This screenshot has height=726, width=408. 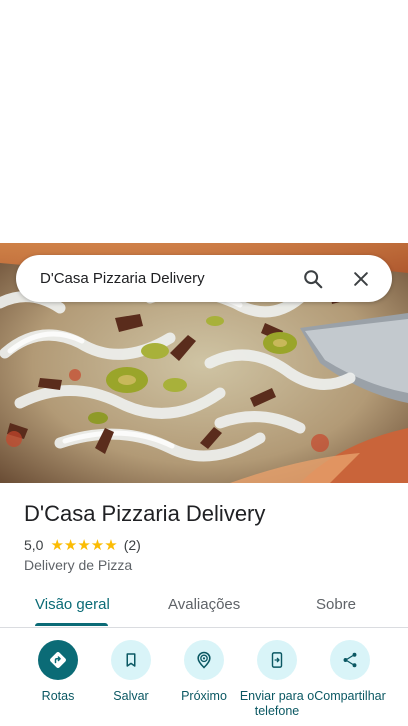 I want to click on send-to-phone-icon, so click(x=277, y=660).